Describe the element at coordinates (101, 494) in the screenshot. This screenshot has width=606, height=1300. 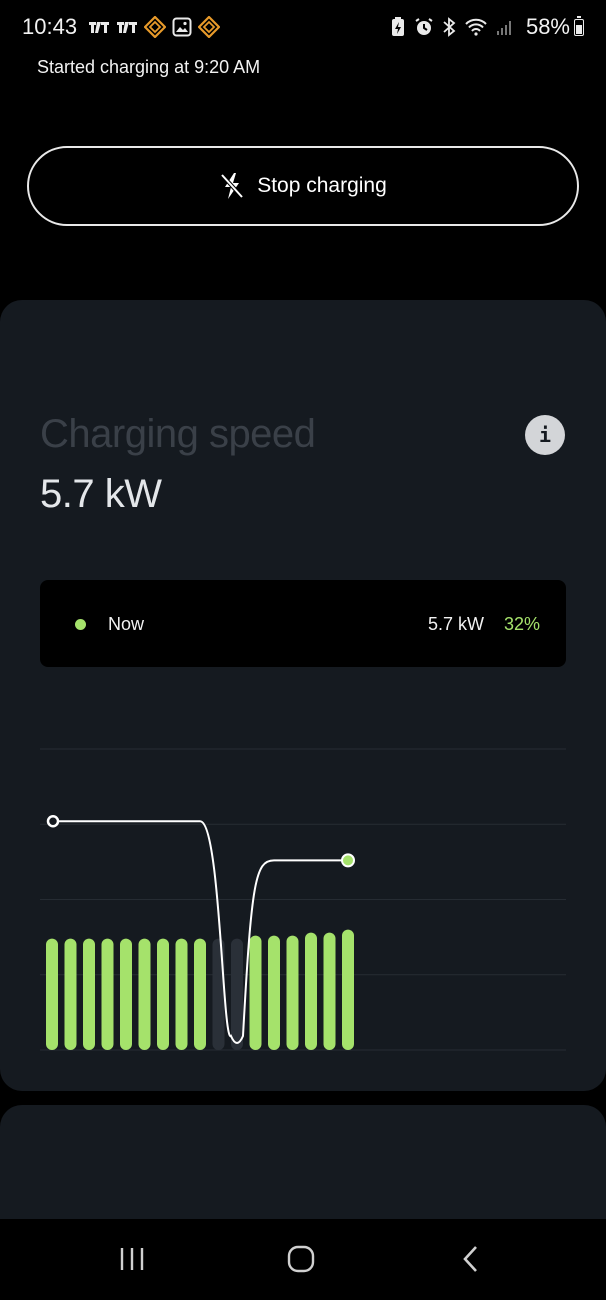
I see `charging-speed-value: 5.7 kW` at that location.